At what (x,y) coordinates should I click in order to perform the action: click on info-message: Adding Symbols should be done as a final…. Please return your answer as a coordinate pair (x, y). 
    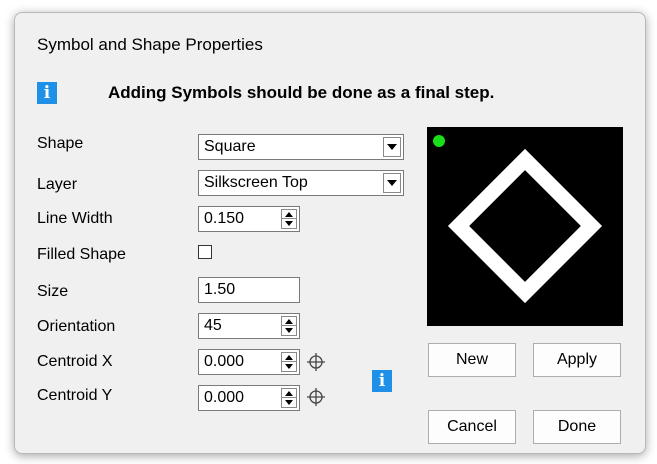
    Looking at the image, I should click on (301, 92).